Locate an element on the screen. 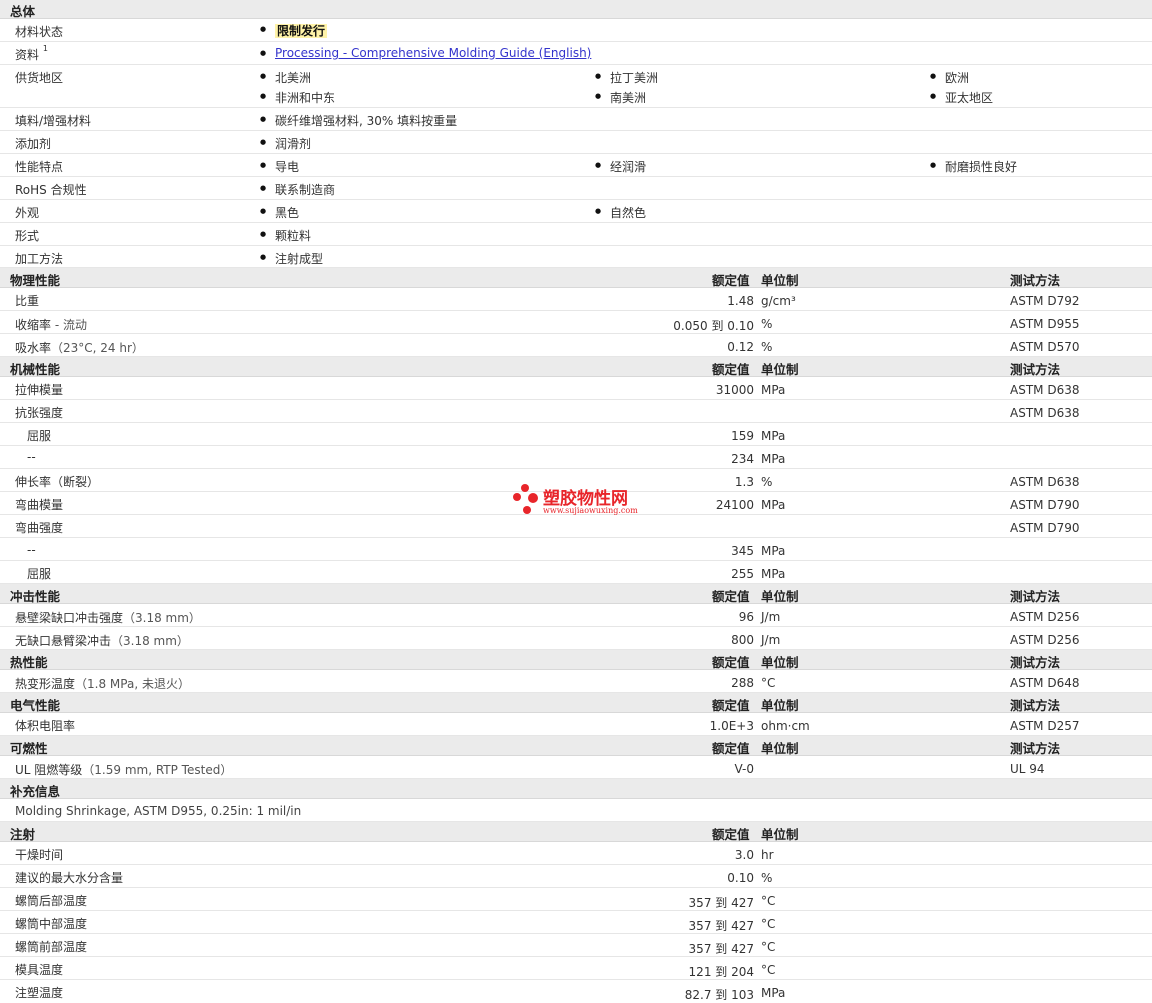 This screenshot has height=1003, width=1152. row-label: 模具温度 is located at coordinates (39, 970).